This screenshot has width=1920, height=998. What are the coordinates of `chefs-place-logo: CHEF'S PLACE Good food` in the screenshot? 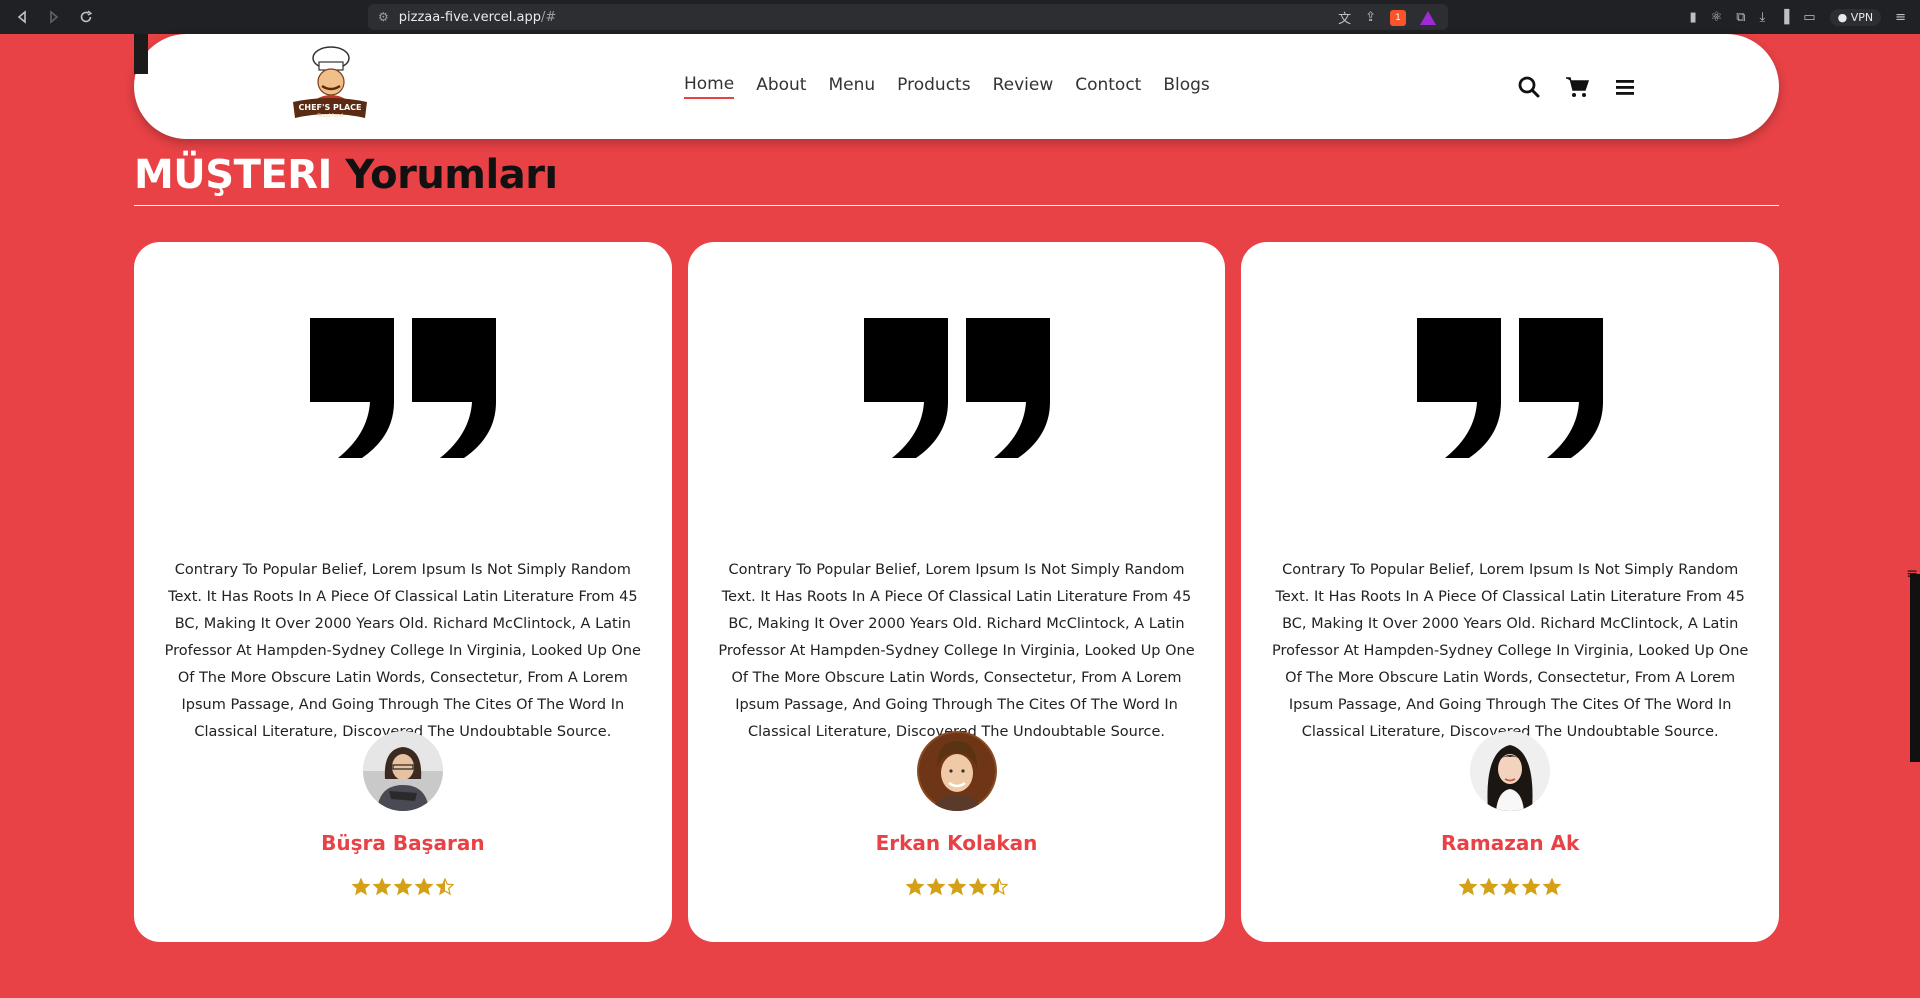 It's located at (330, 84).